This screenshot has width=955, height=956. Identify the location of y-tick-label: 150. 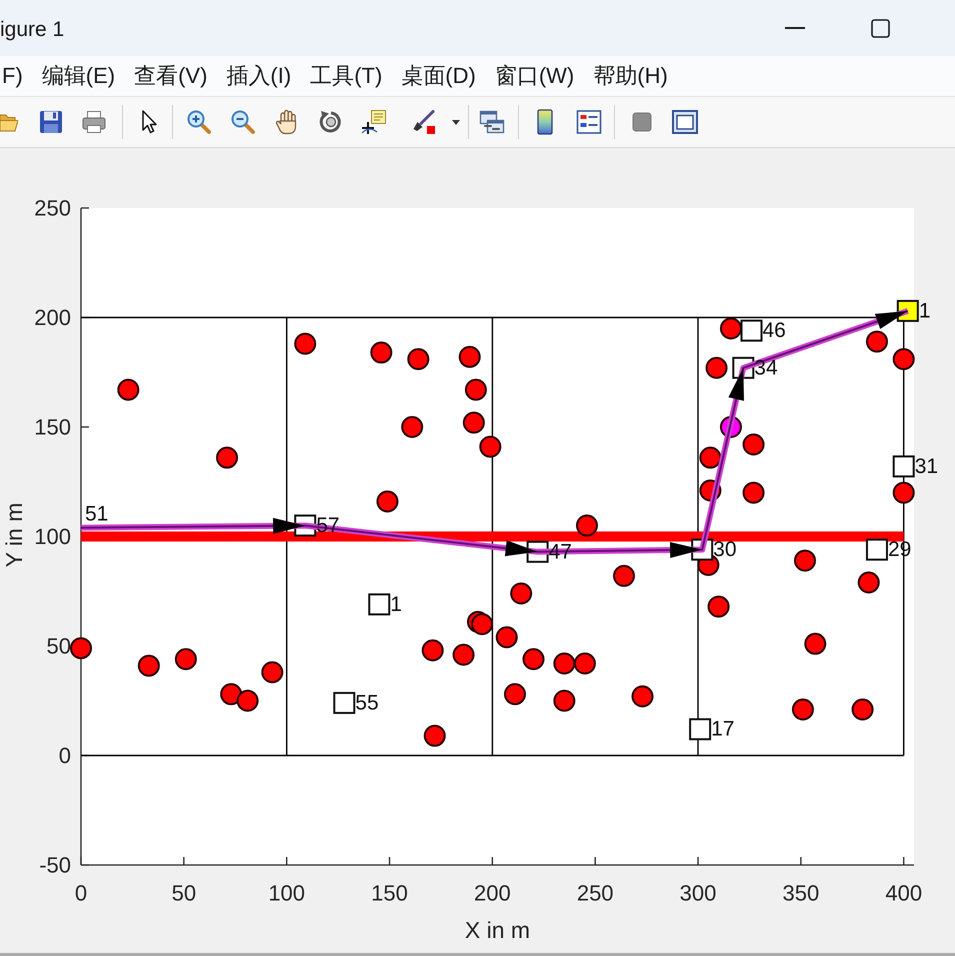
(52, 427).